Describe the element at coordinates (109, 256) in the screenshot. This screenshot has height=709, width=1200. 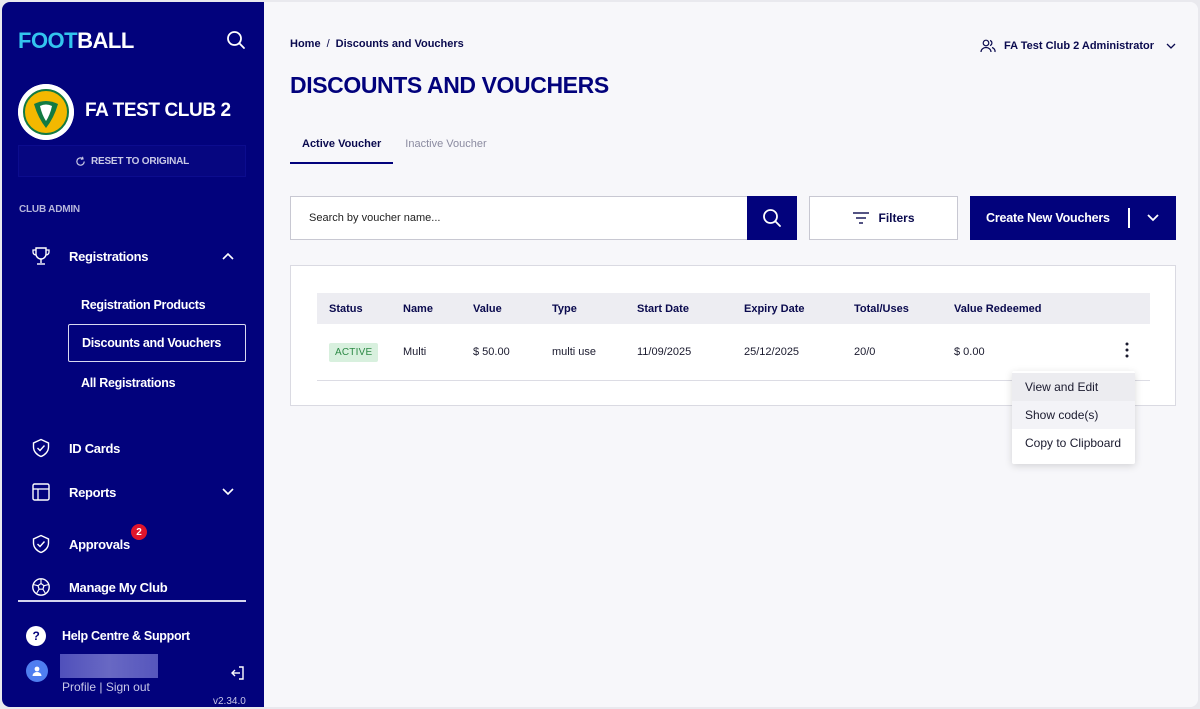
I see `nav-label-registrations: Registrations` at that location.